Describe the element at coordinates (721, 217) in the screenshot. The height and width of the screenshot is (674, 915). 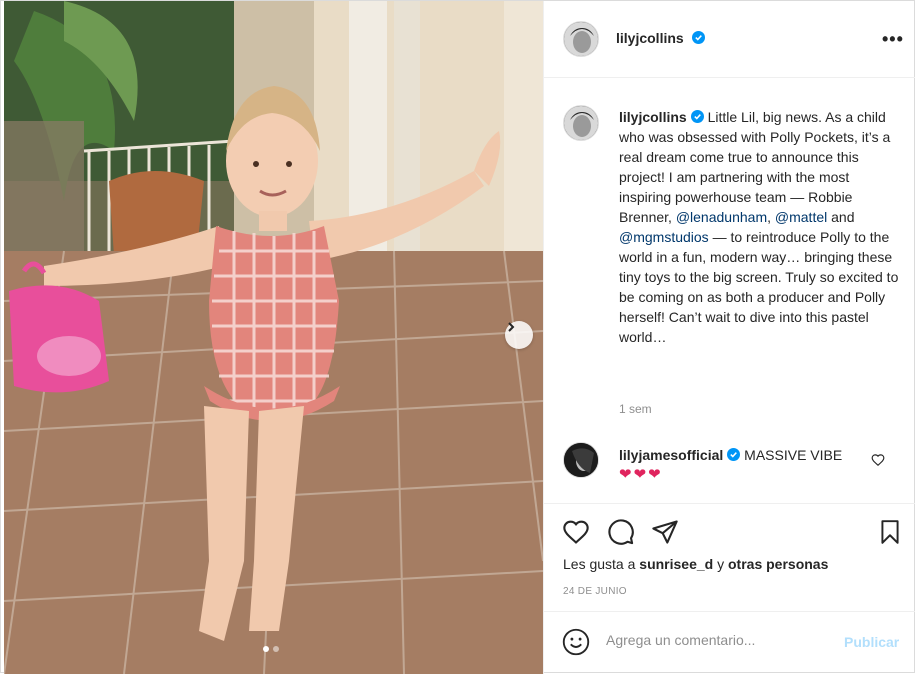
I see `mention-lenadunham: @lenadunham` at that location.